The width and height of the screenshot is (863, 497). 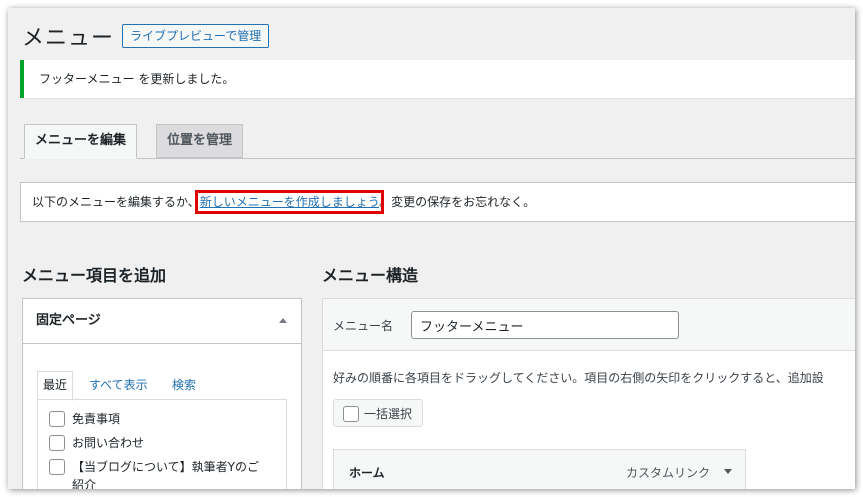 What do you see at coordinates (108, 443) in the screenshot?
I see `page-label: お問い合わせ` at bounding box center [108, 443].